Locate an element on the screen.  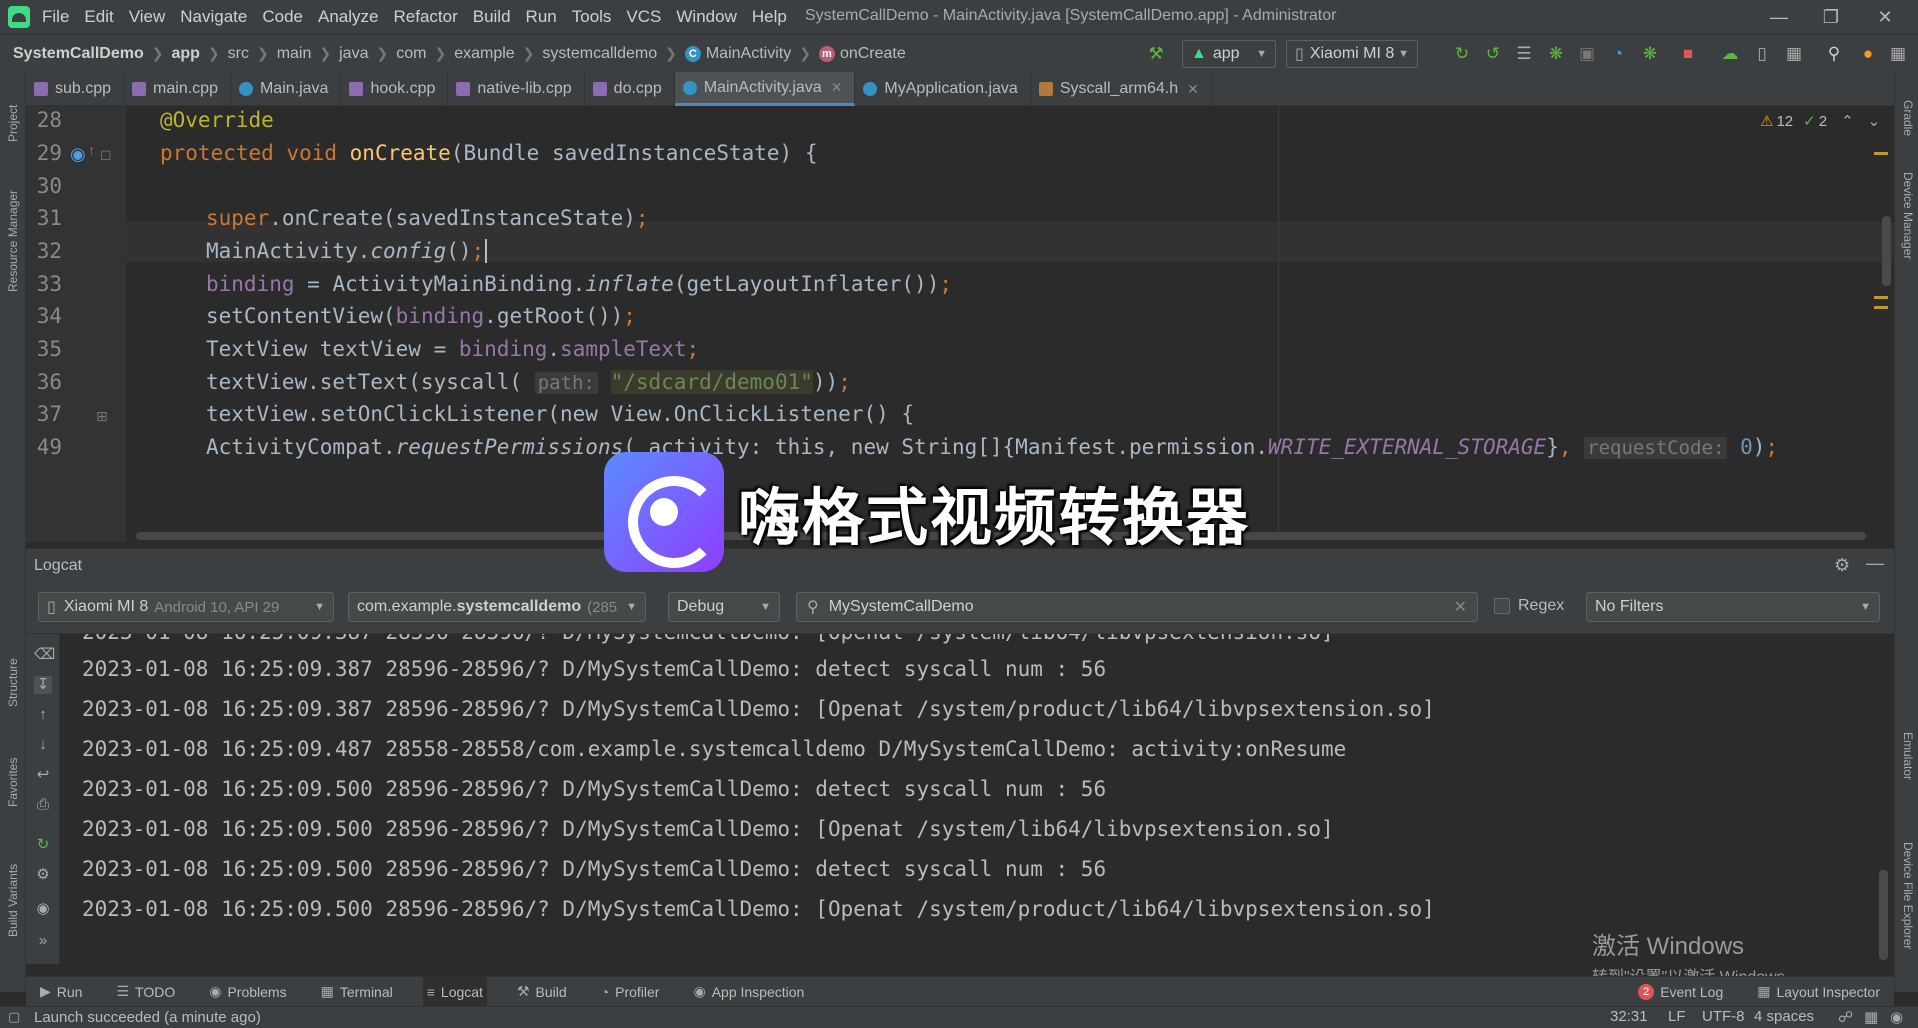
camera-icon: ◉ is located at coordinates (43, 909).